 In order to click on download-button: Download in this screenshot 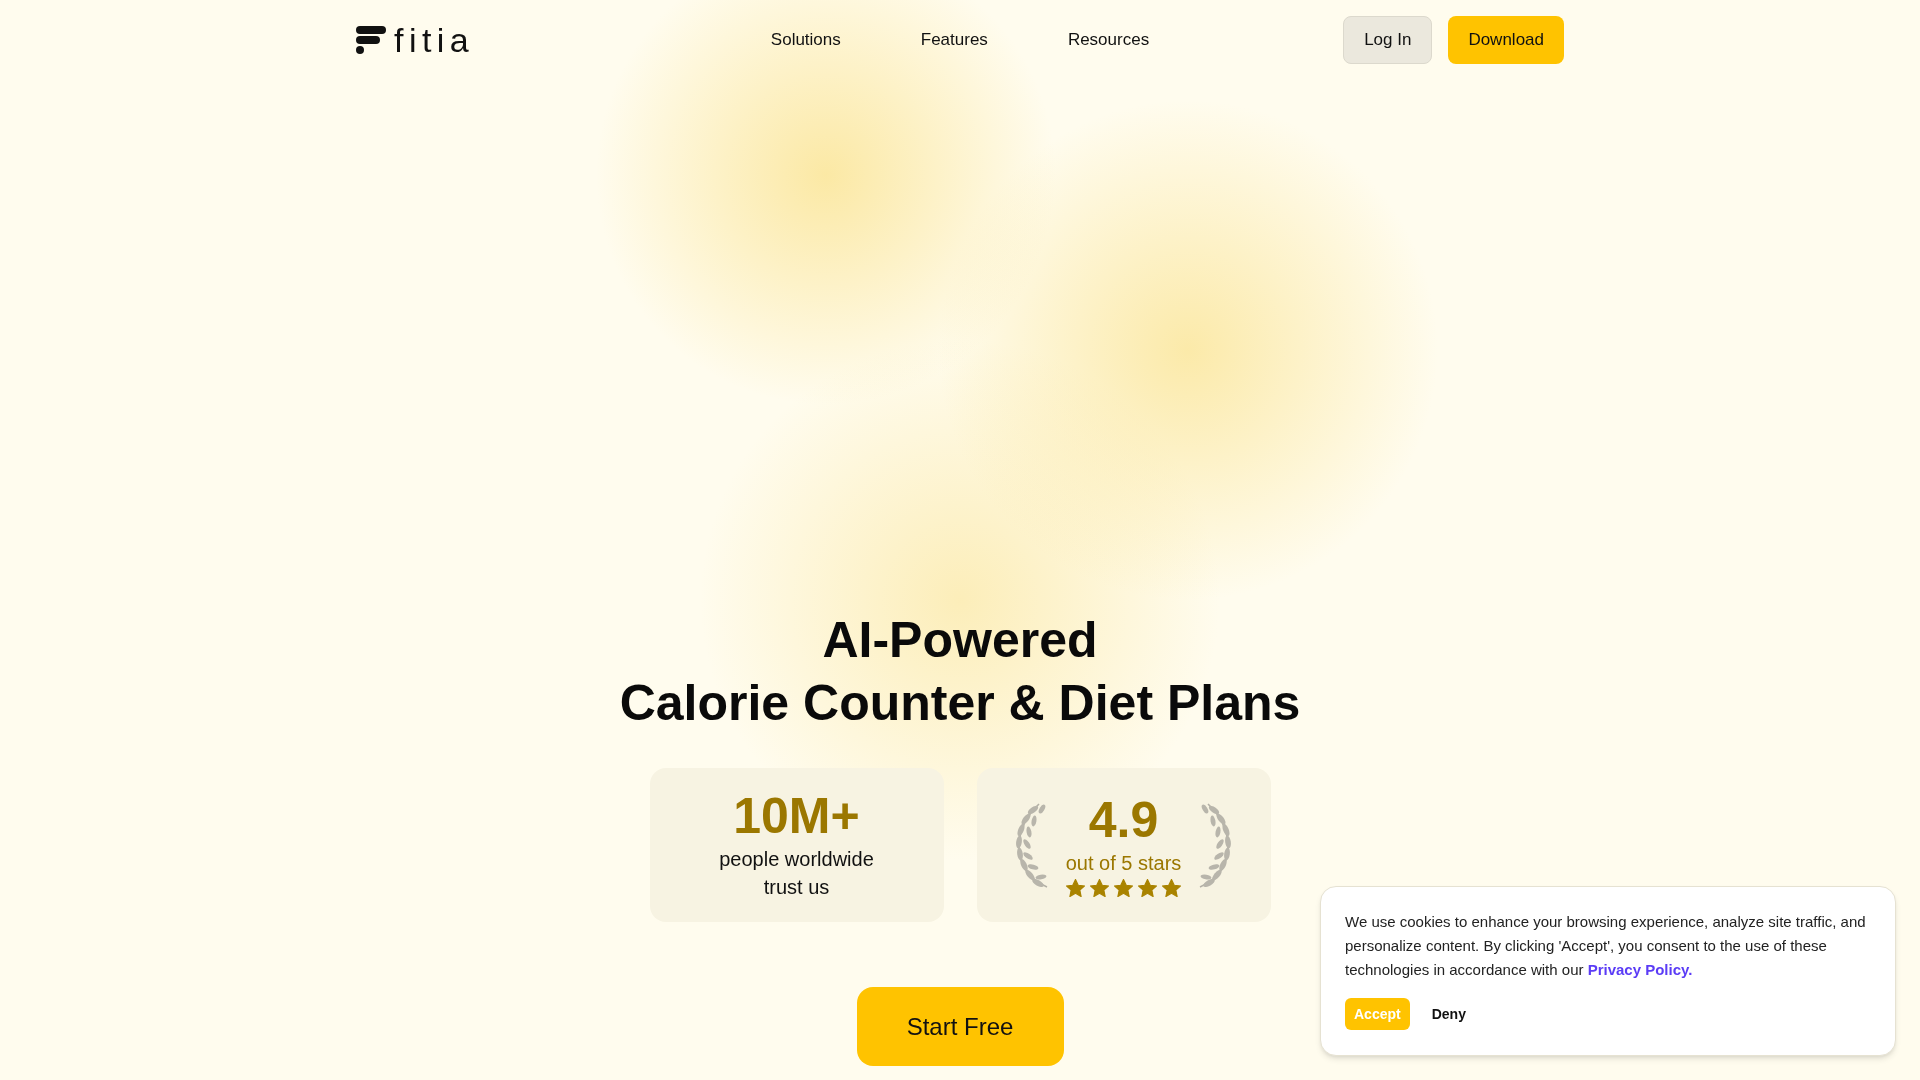, I will do `click(1506, 40)`.